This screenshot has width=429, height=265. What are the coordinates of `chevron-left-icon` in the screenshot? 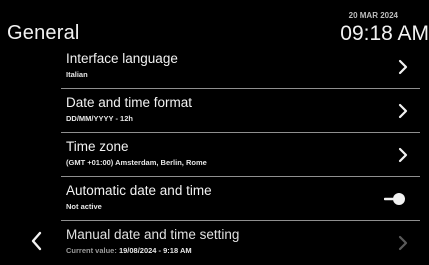 It's located at (37, 241).